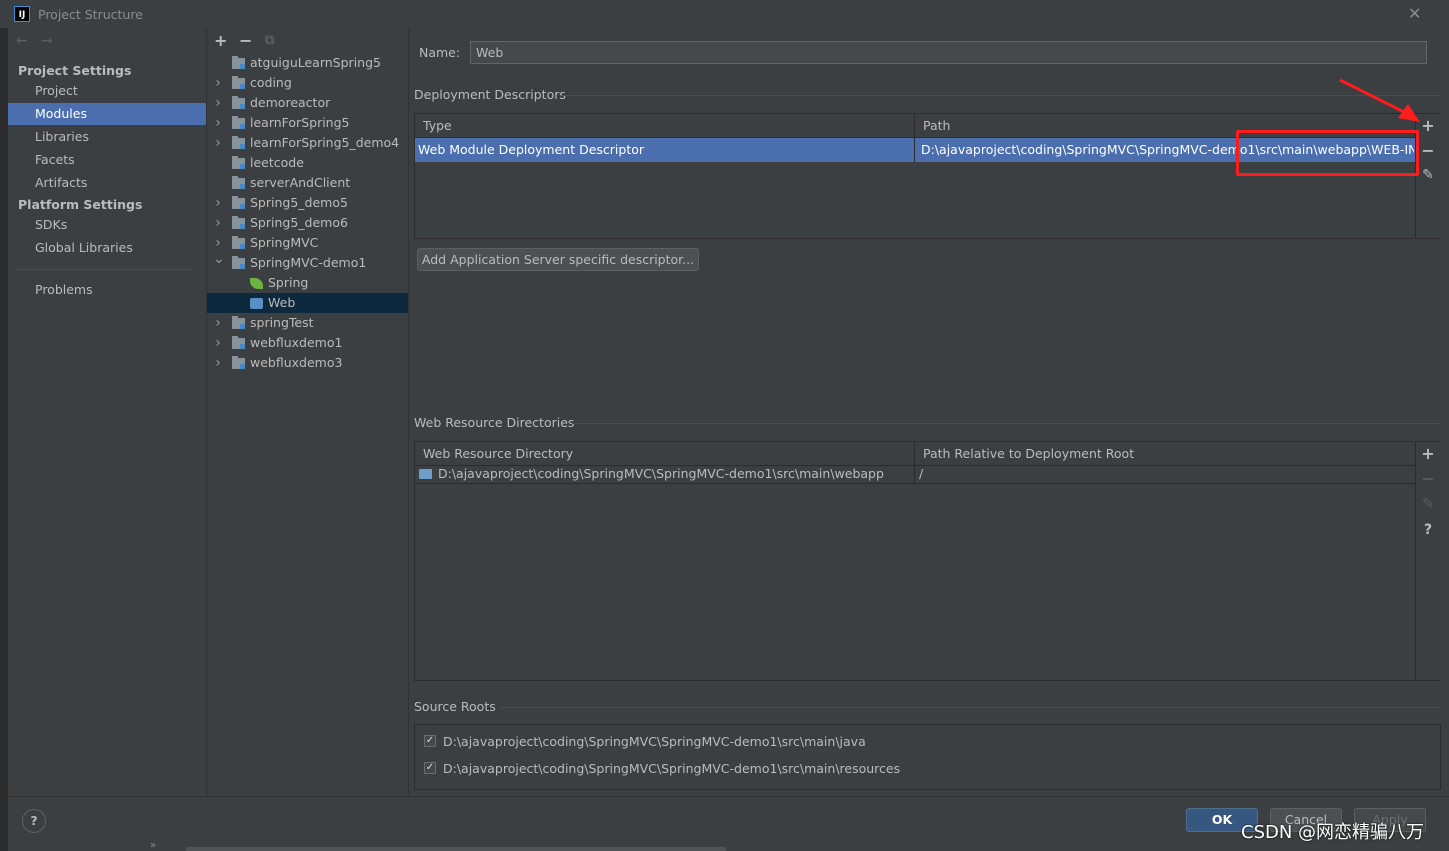 The height and width of the screenshot is (851, 1449). What do you see at coordinates (1428, 504) in the screenshot?
I see `edit-resource-icon: ✎` at bounding box center [1428, 504].